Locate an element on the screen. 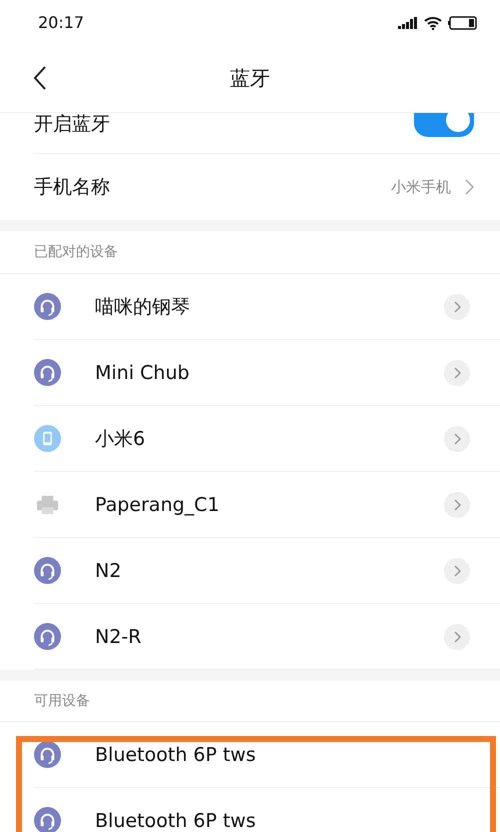 This screenshot has height=832, width=500. page-title: 蓝牙 is located at coordinates (250, 78).